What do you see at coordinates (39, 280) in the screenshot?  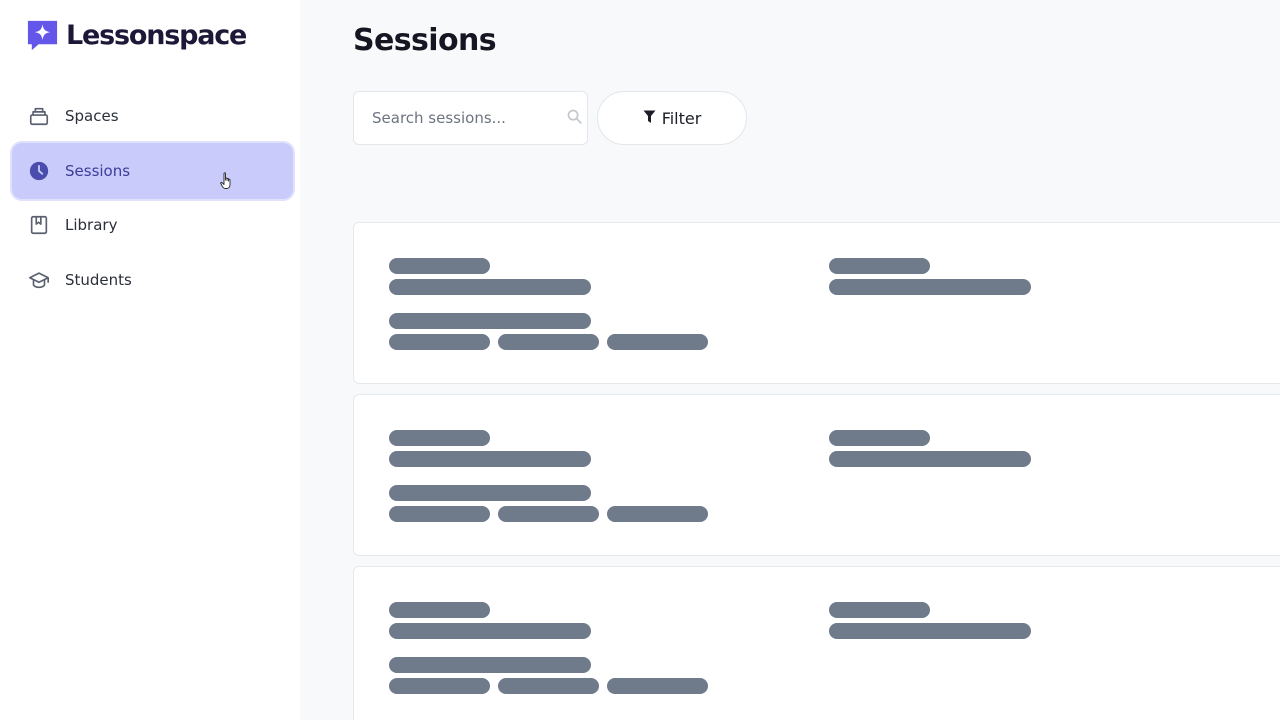 I see `graduation-cap-icon` at bounding box center [39, 280].